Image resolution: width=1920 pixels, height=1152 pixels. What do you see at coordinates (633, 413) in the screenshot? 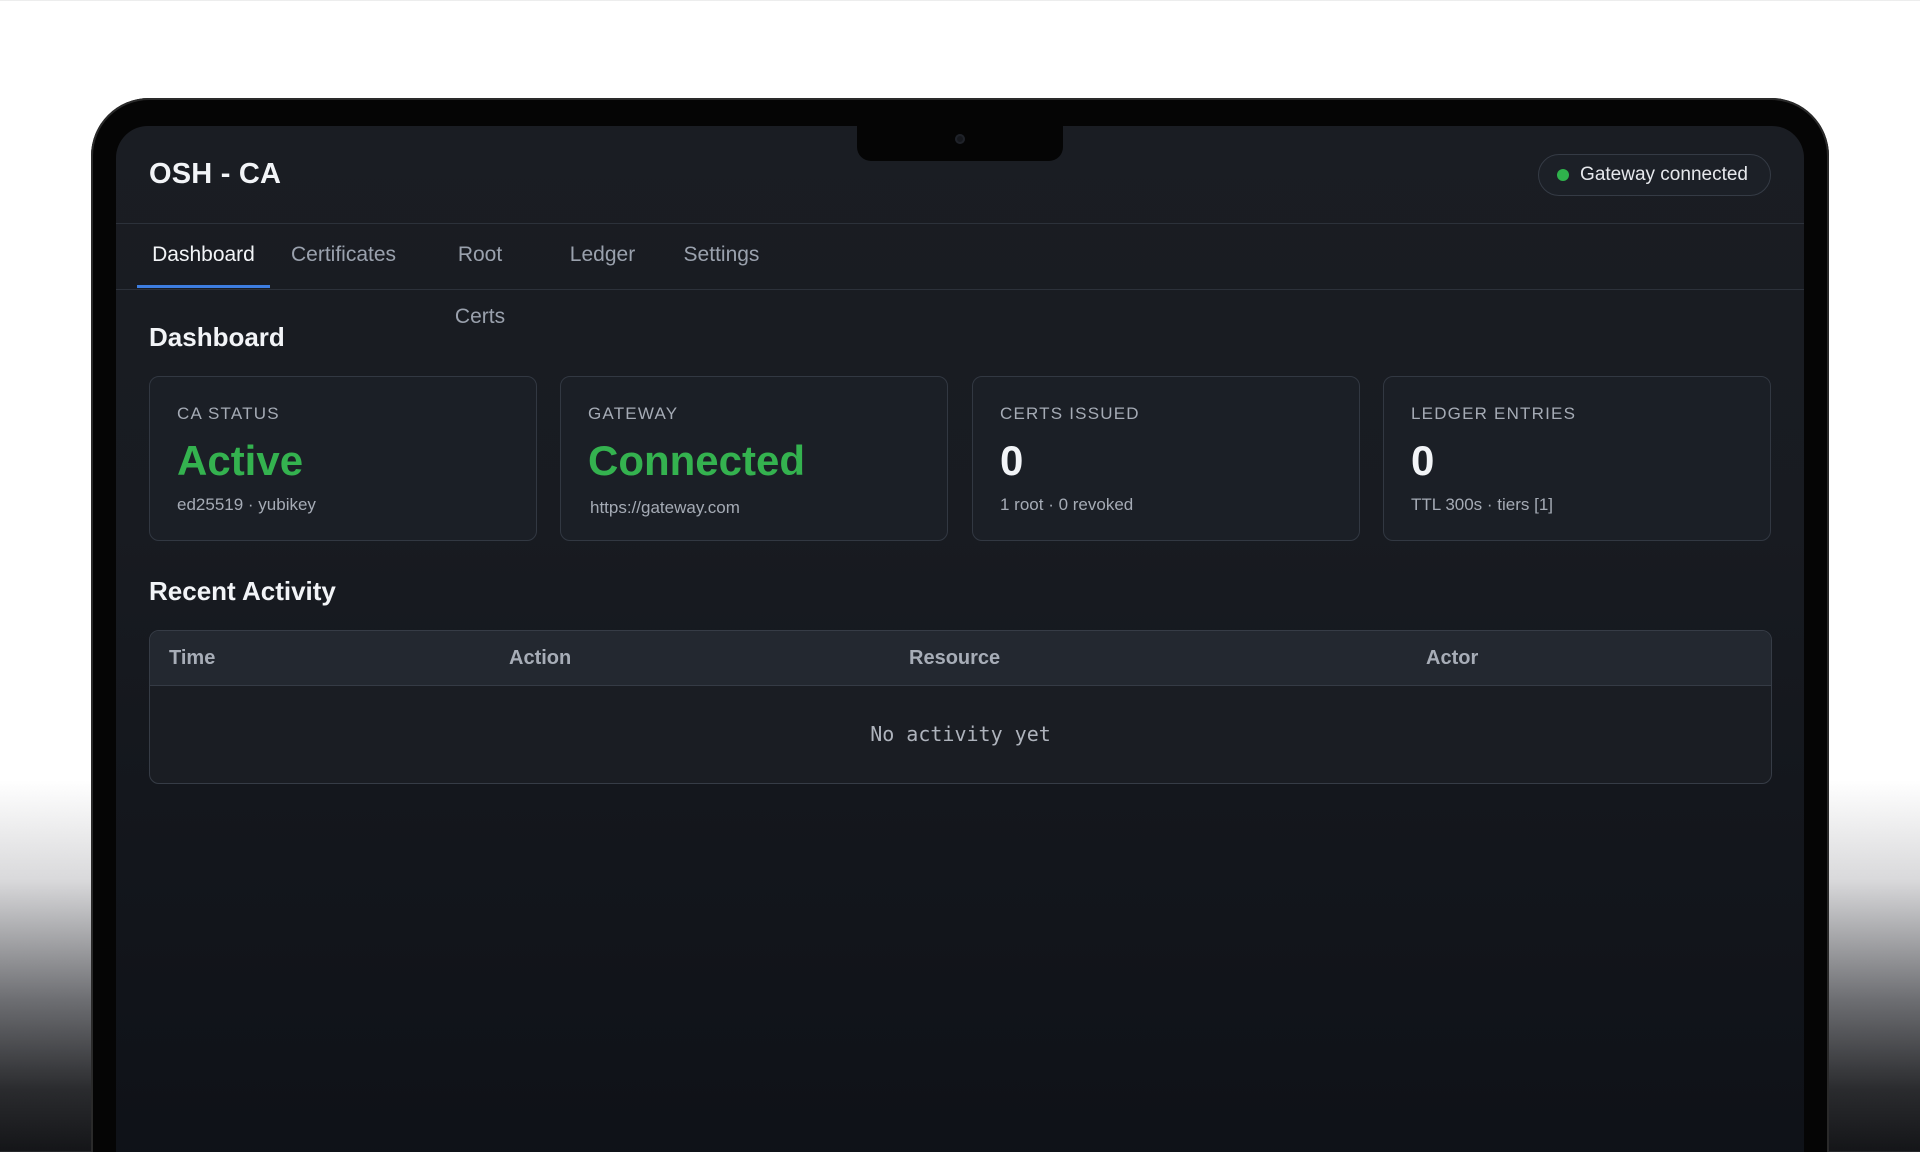
I see `card-label: GATEWAY` at bounding box center [633, 413].